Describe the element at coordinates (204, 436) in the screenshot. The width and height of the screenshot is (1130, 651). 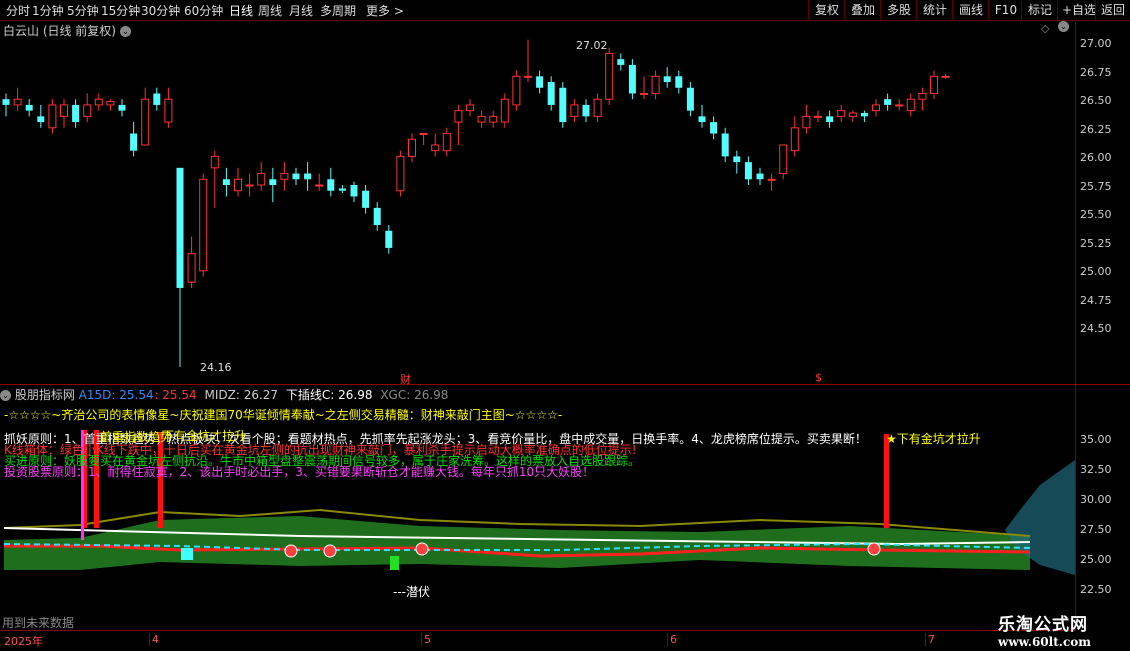
I see `overlay-text-b: 下有金坑才拉升` at that location.